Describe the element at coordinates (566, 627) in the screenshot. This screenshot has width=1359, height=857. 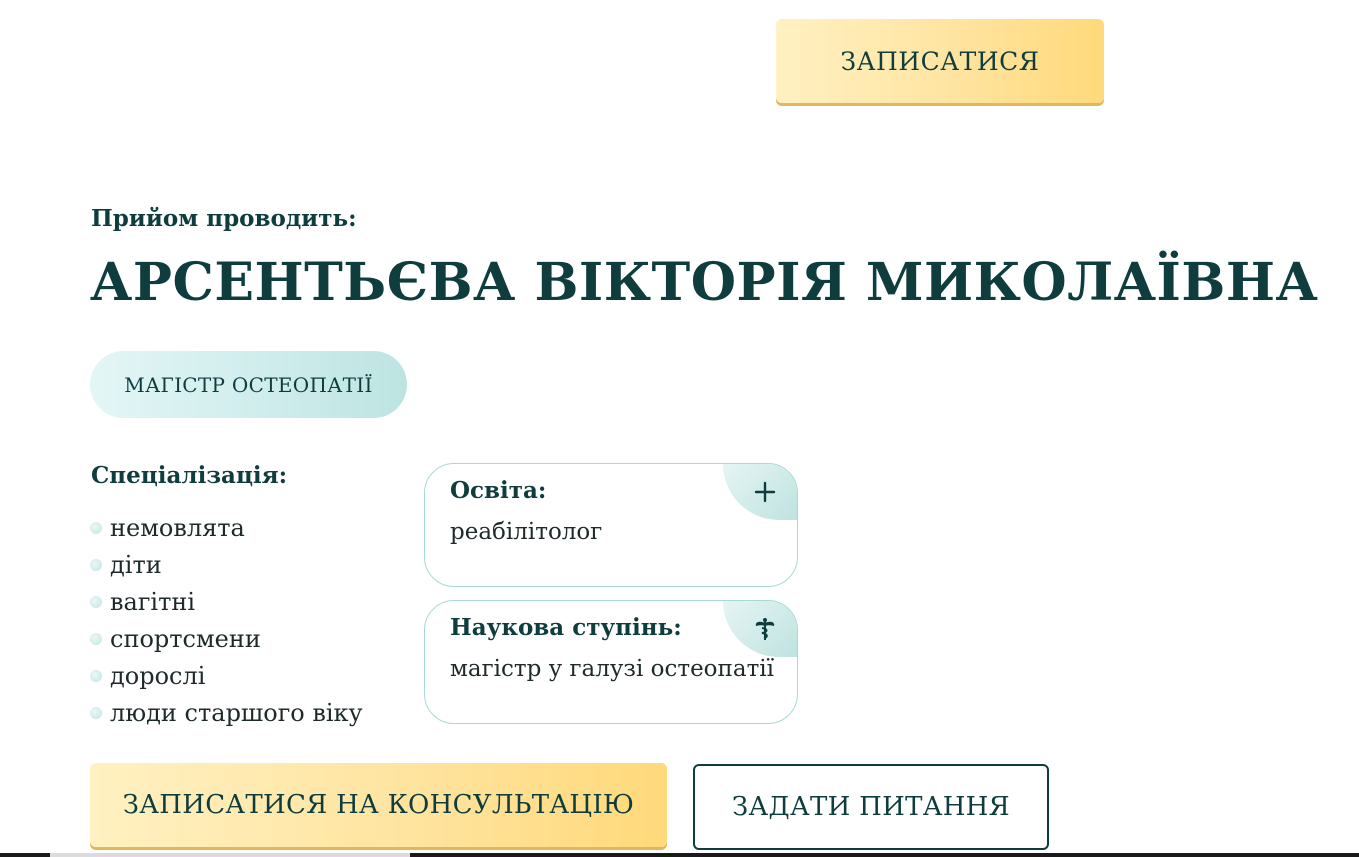
I see `degree-title: Наукова ступінь:` at that location.